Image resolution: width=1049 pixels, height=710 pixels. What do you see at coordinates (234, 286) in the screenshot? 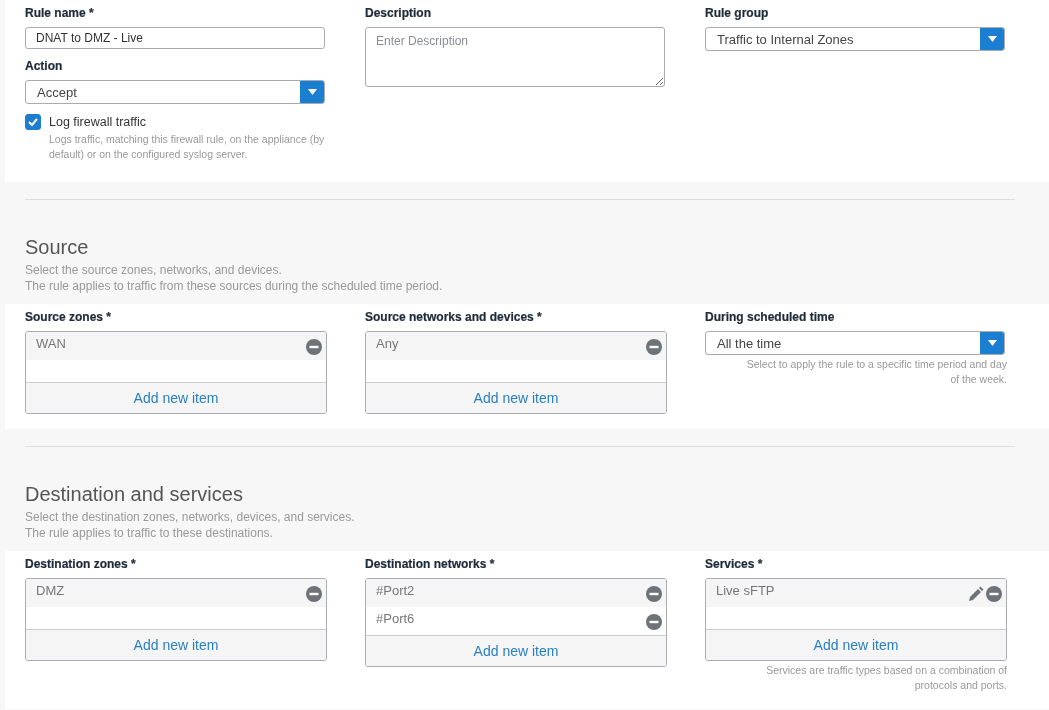
I see `section-description: The rule applies to traffic from these sources during the scheduled time period.` at bounding box center [234, 286].